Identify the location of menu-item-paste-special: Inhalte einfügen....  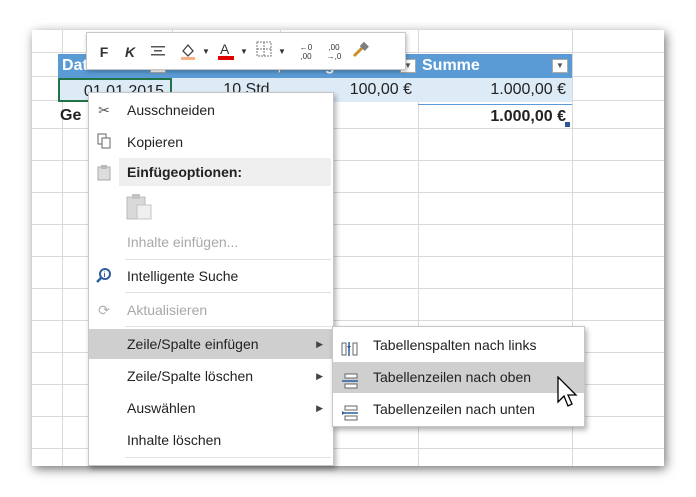
(211, 242).